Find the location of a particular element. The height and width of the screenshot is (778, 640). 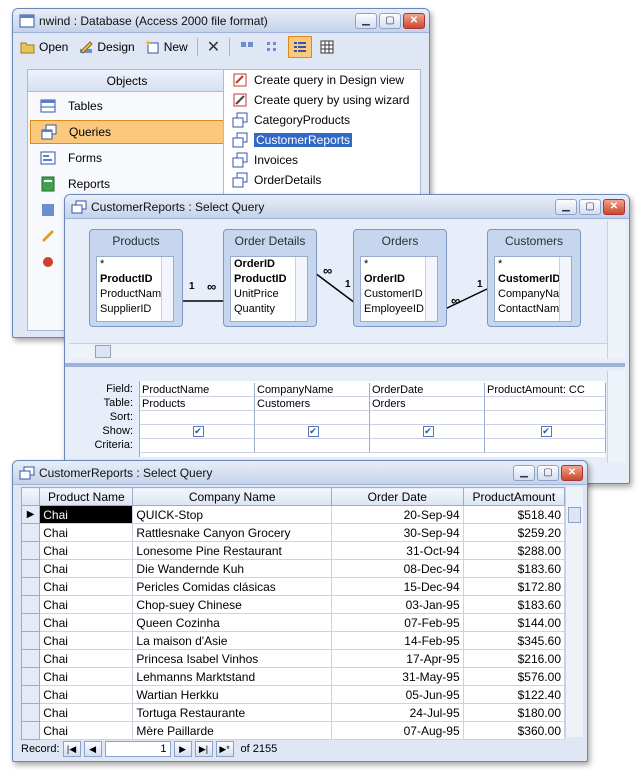

field-list: * ProductID ProductName SupplierID is located at coordinates (135, 289).